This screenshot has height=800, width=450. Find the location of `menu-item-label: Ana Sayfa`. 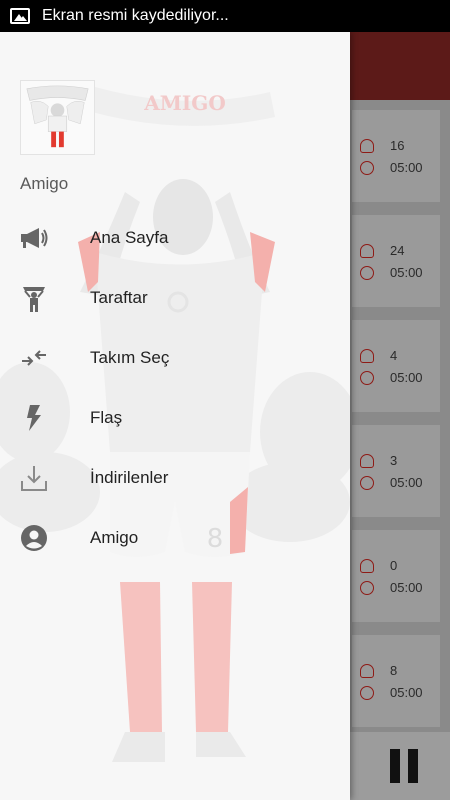

menu-item-label: Ana Sayfa is located at coordinates (129, 237).